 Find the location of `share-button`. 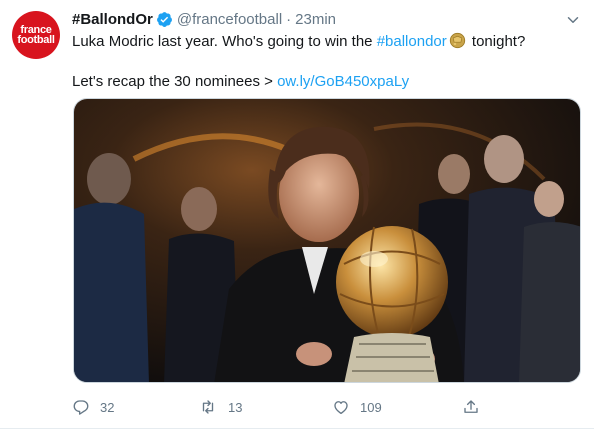

share-button is located at coordinates (476, 407).